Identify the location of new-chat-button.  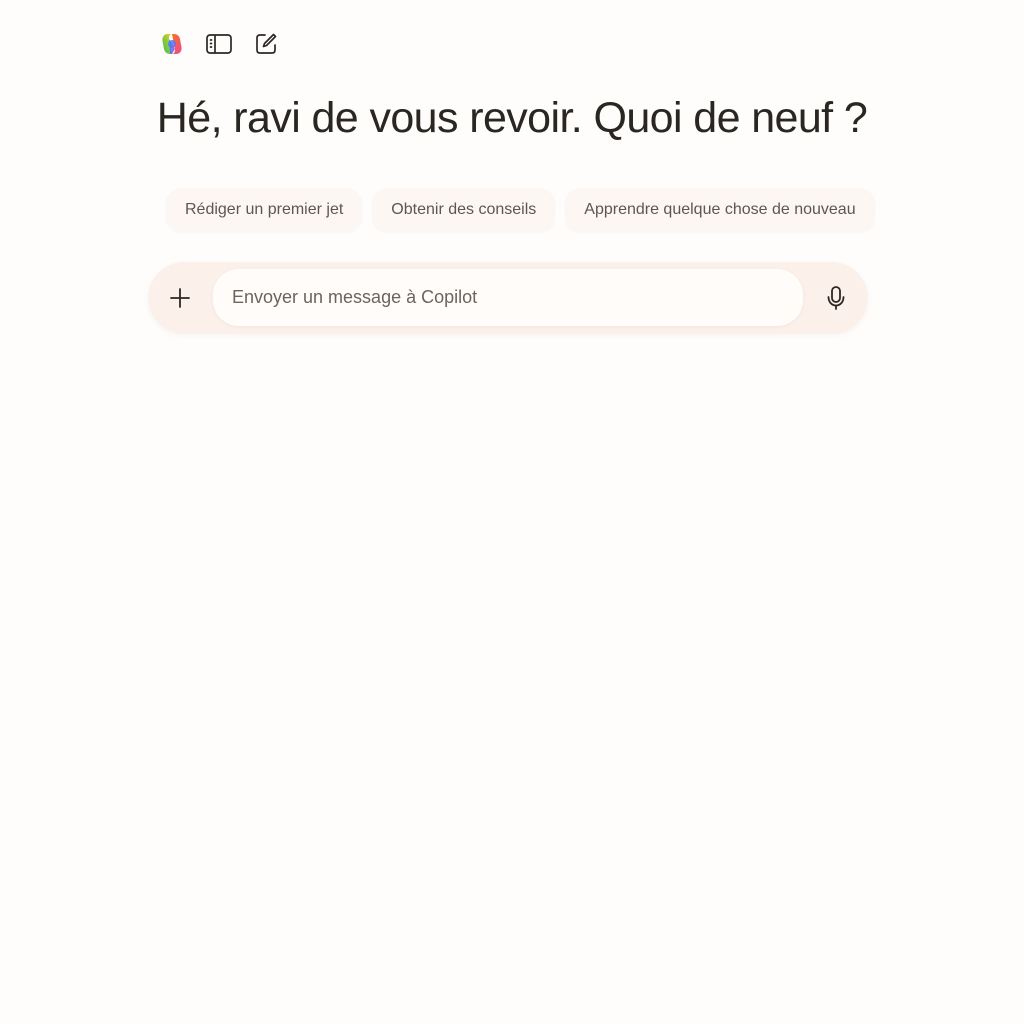
(266, 44).